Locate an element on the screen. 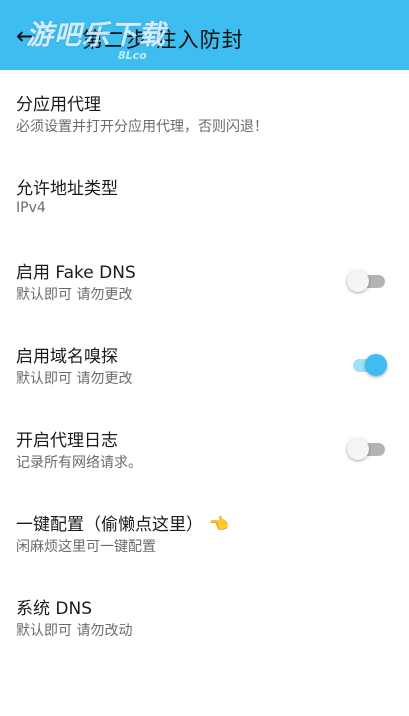 The height and width of the screenshot is (716, 409). setting-subtitle: 默认即可 请勿改动 is located at coordinates (74, 631).